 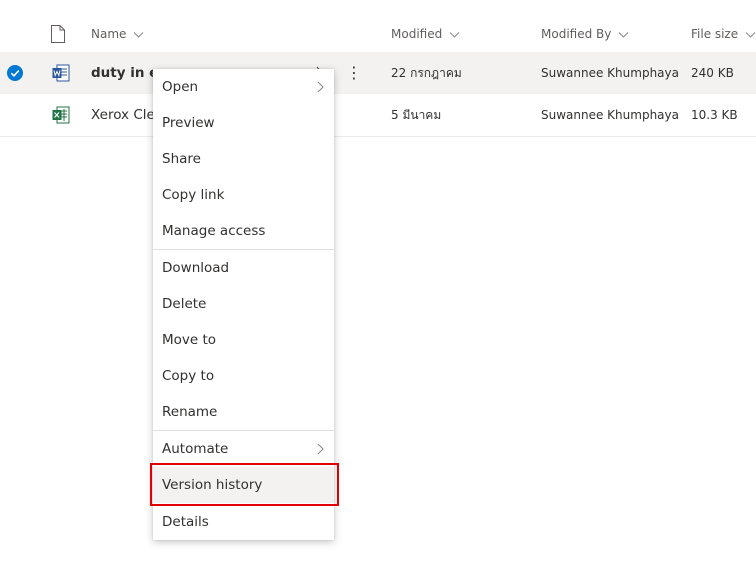 What do you see at coordinates (188, 376) in the screenshot?
I see `menu-item-label: Copy to` at bounding box center [188, 376].